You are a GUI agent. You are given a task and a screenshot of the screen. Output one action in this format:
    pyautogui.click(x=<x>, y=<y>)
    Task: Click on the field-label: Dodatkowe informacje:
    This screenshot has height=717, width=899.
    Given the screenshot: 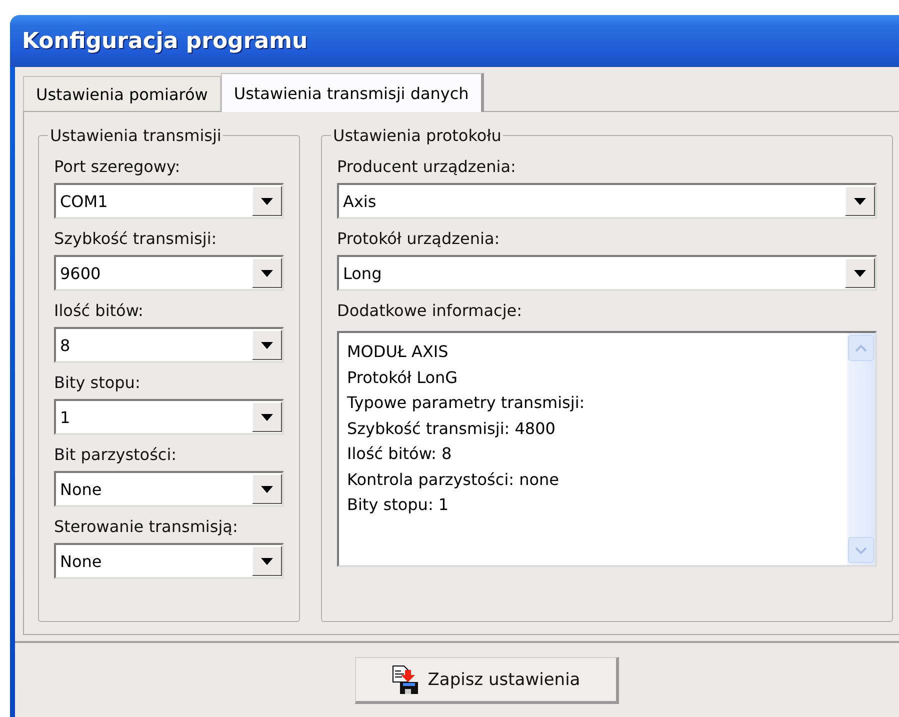 What is the action you would take?
    pyautogui.click(x=430, y=311)
    